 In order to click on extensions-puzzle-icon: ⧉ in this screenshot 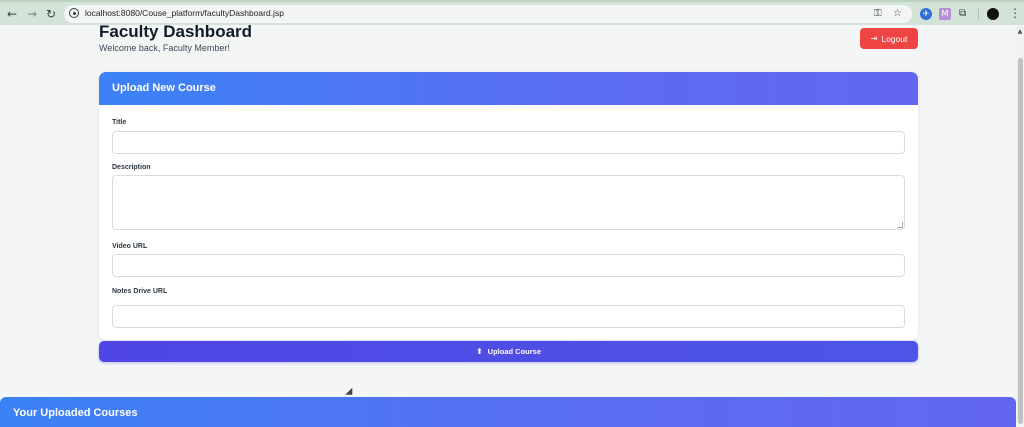, I will do `click(962, 14)`.